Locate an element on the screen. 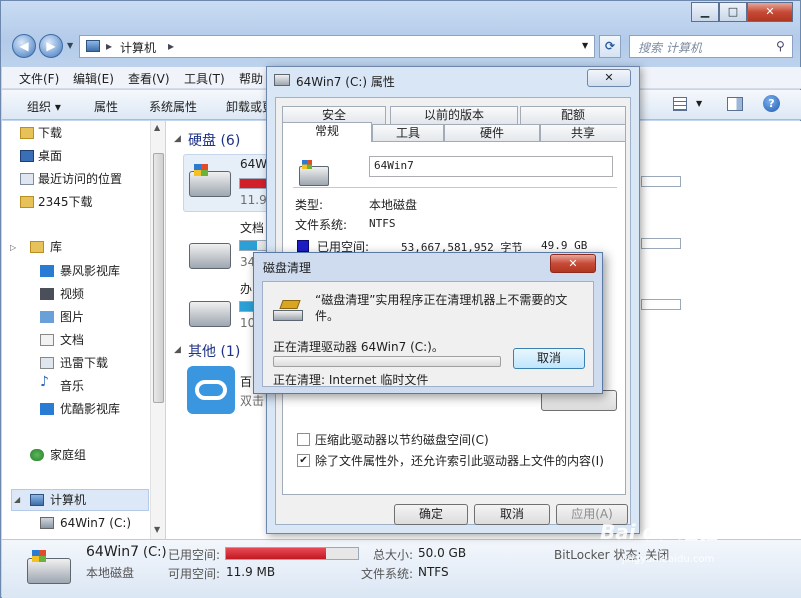 The width and height of the screenshot is (801, 598). tab-quota: 配额 is located at coordinates (573, 115).